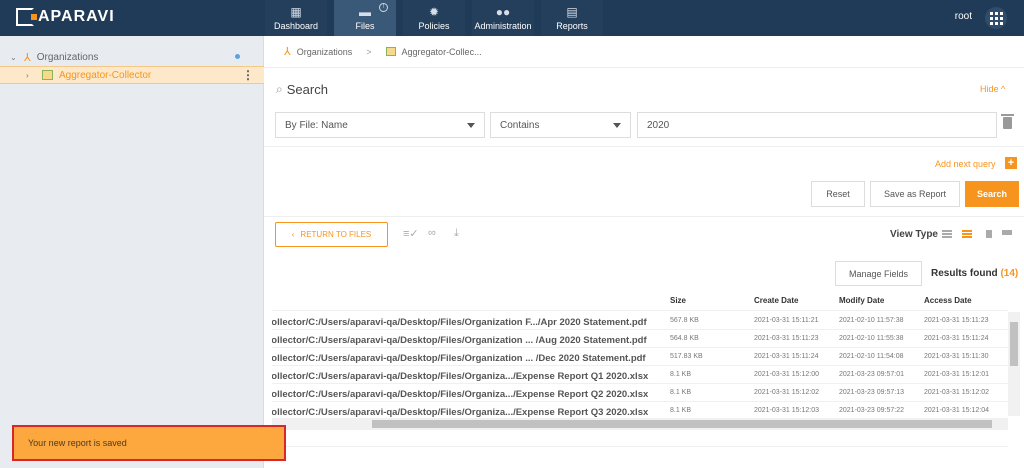  Describe the element at coordinates (965, 164) in the screenshot. I see `add-next-query-link: Add next query` at that location.